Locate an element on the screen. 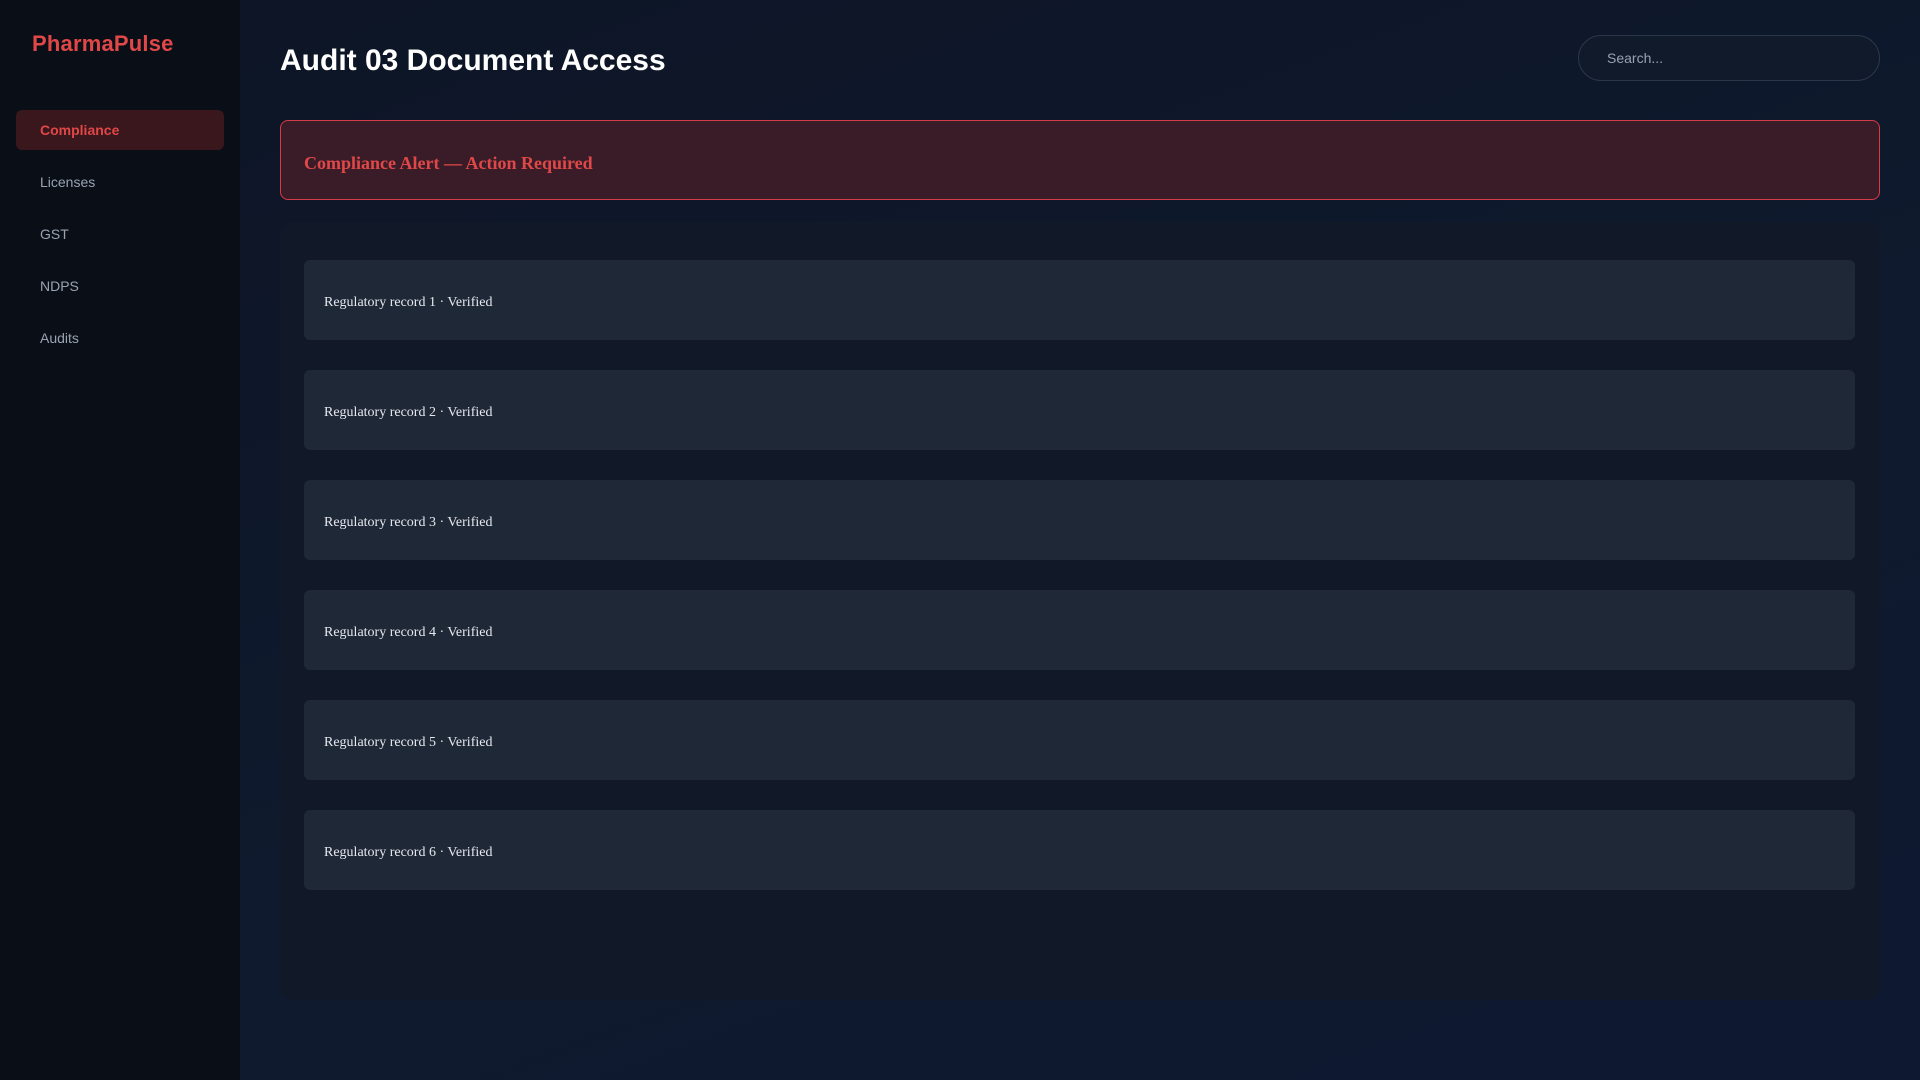 This screenshot has height=1080, width=1920. sidebar-item-ndps: NDPS is located at coordinates (120, 286).